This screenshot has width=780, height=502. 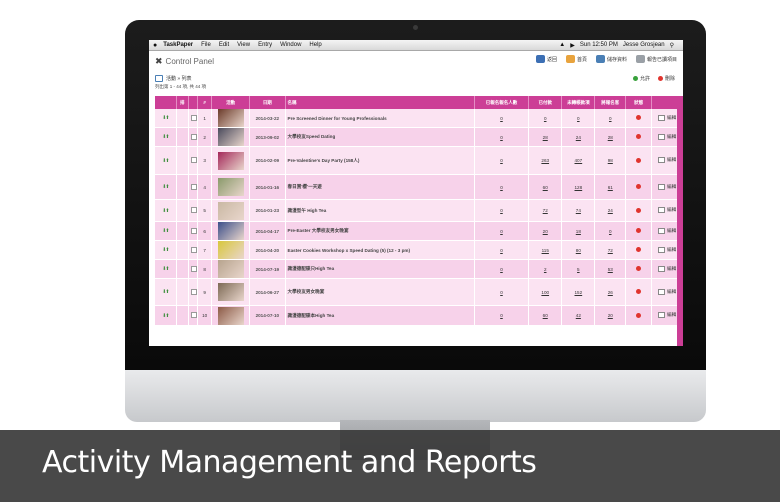 What do you see at coordinates (562, 45) in the screenshot?
I see `wifi-icon: ▲` at bounding box center [562, 45].